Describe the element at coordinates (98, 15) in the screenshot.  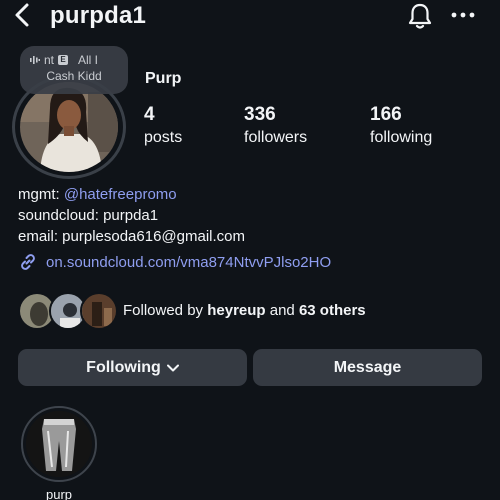
I see `profile-username: purpda1` at that location.